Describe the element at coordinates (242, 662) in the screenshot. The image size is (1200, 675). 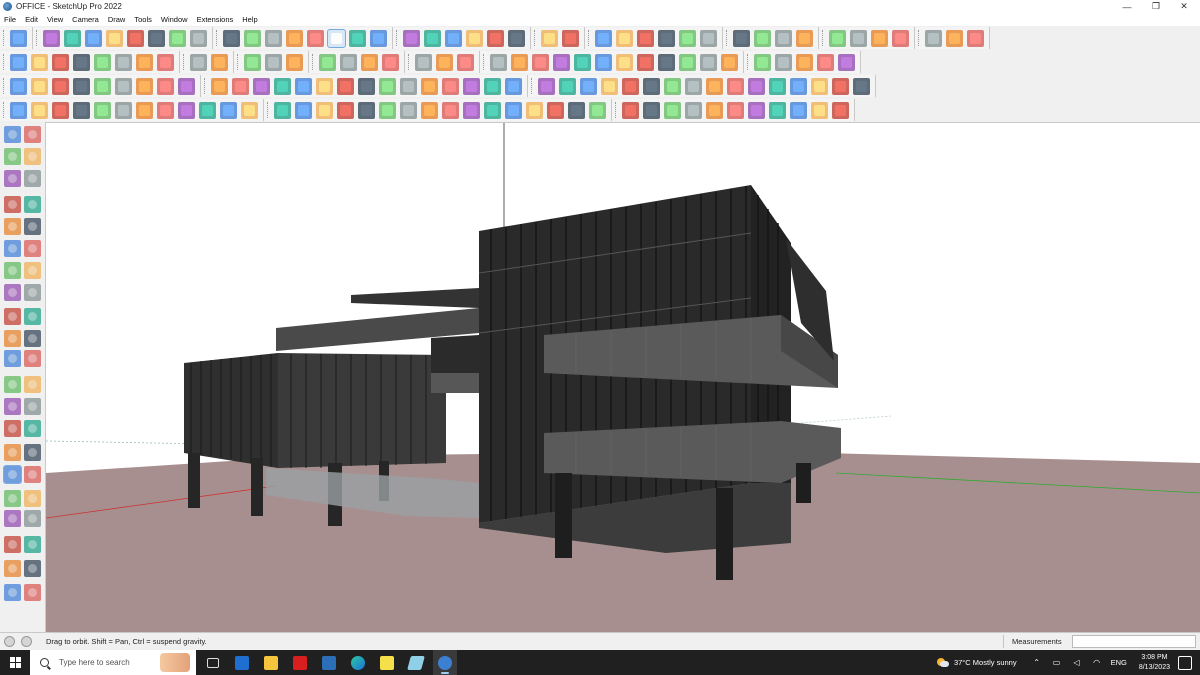
I see `calculator-app` at that location.